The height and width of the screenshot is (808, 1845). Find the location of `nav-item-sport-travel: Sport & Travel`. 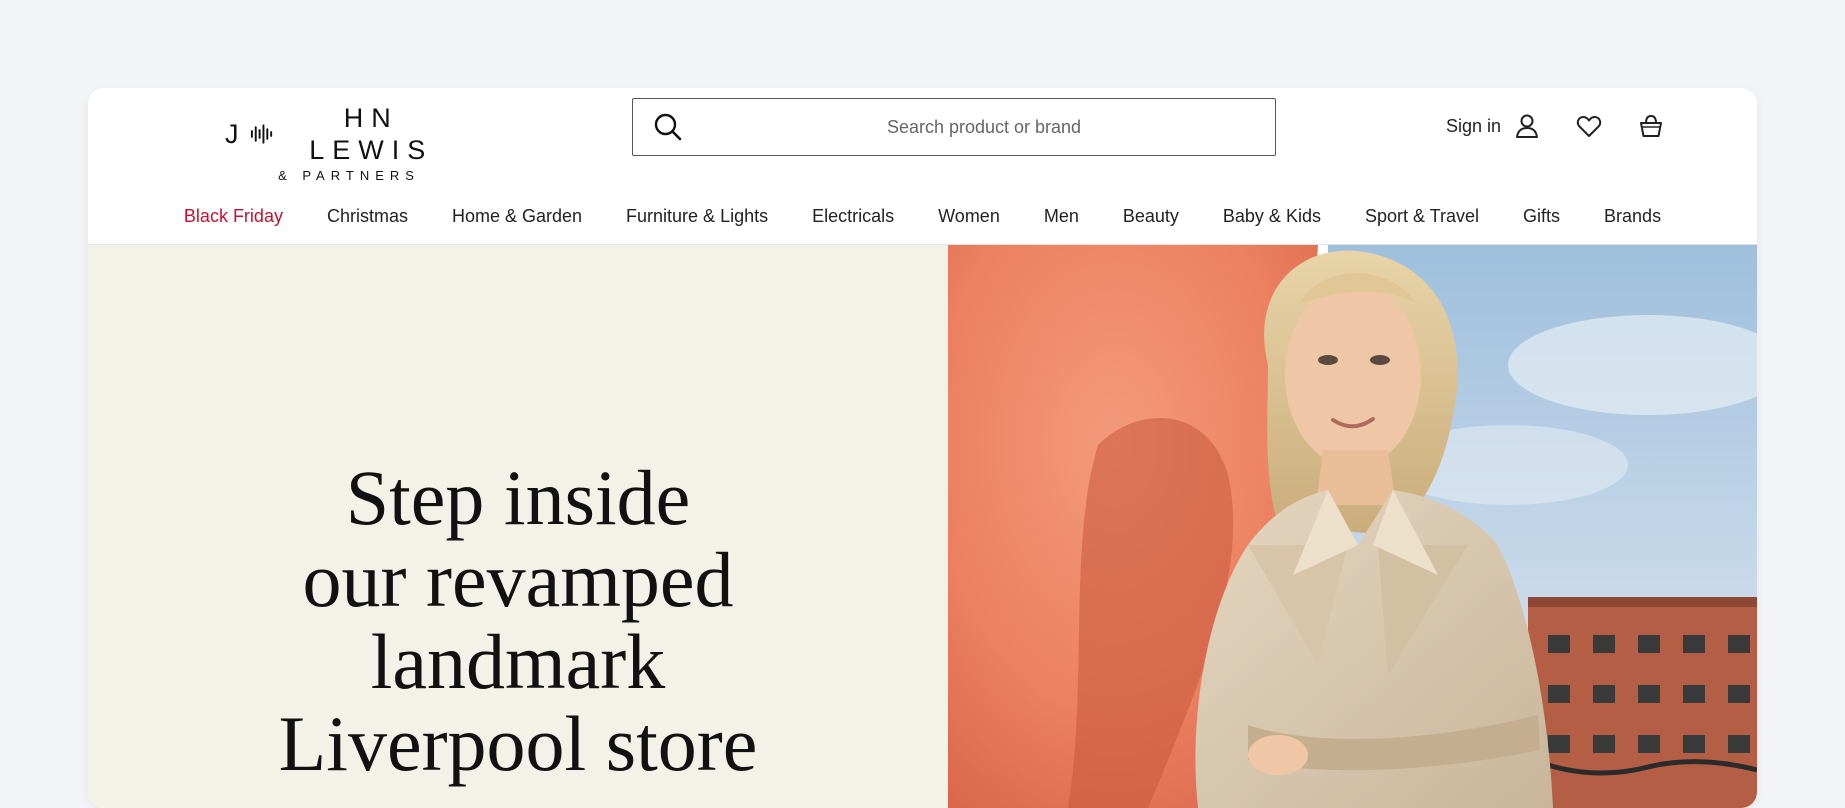

nav-item-sport-travel: Sport & Travel is located at coordinates (1422, 216).